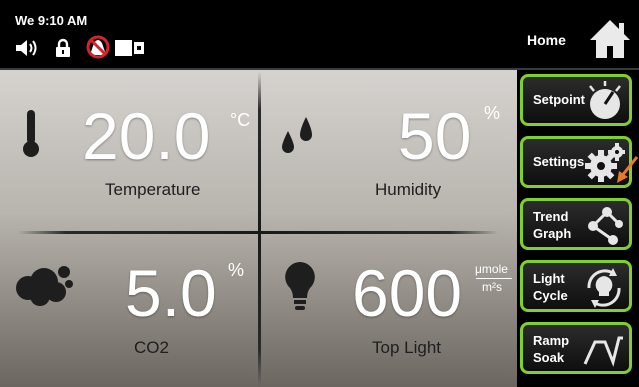 The height and width of the screenshot is (387, 639). Describe the element at coordinates (492, 113) in the screenshot. I see `humidity-unit: %` at that location.